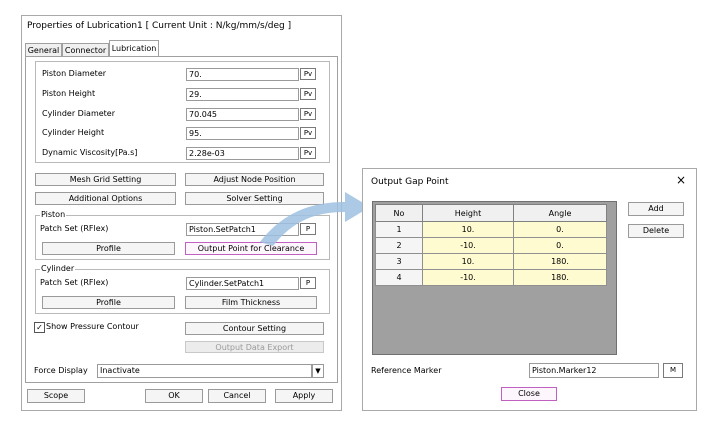 The height and width of the screenshot is (425, 707). What do you see at coordinates (237, 396) in the screenshot?
I see `cancel-button: Cancel` at bounding box center [237, 396].